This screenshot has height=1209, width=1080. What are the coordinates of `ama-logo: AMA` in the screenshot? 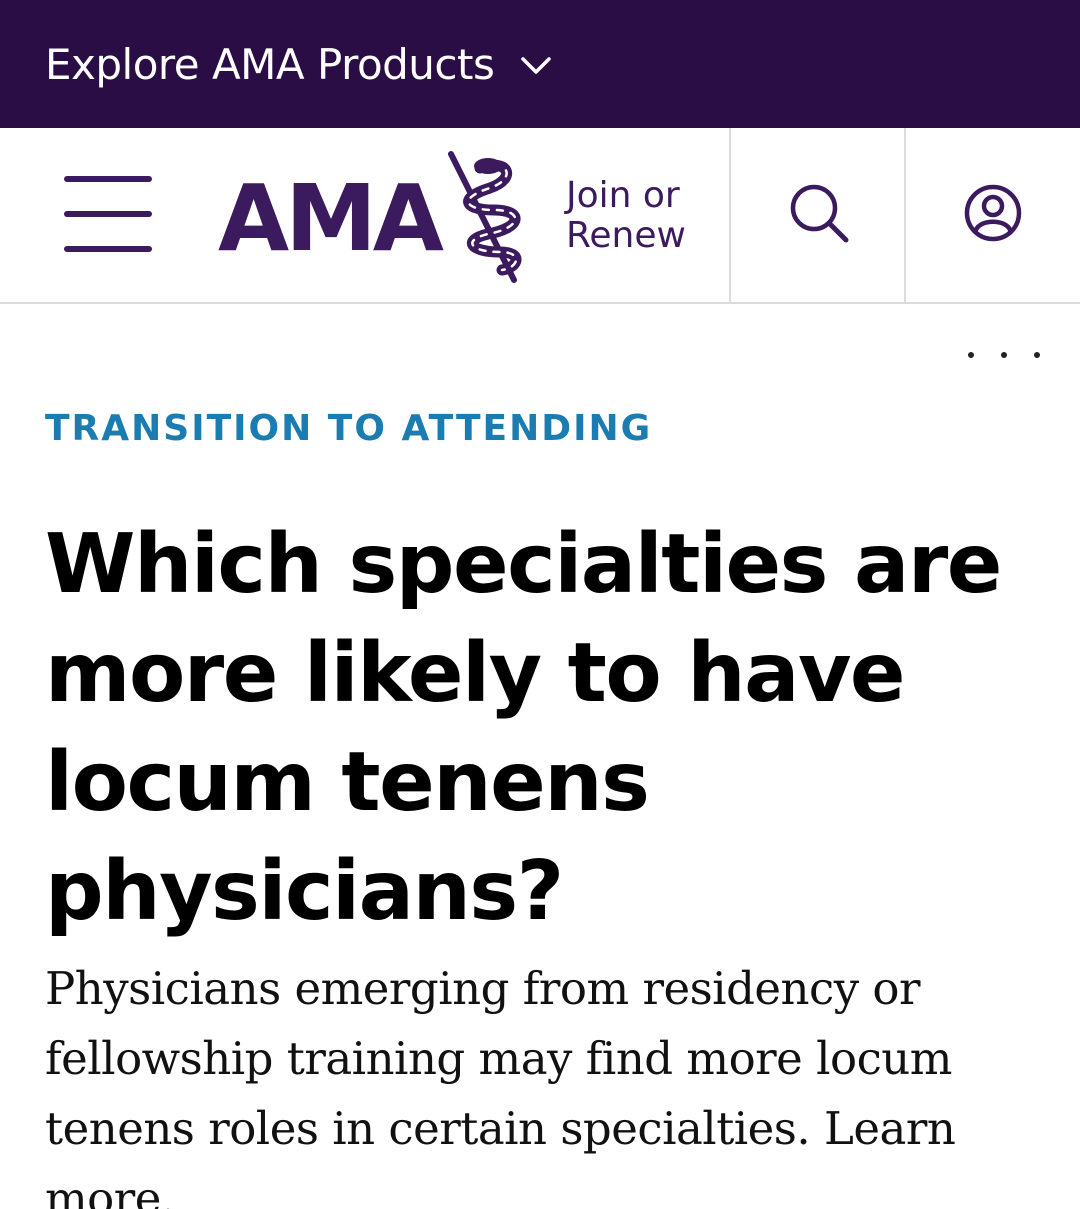 It's located at (378, 218).